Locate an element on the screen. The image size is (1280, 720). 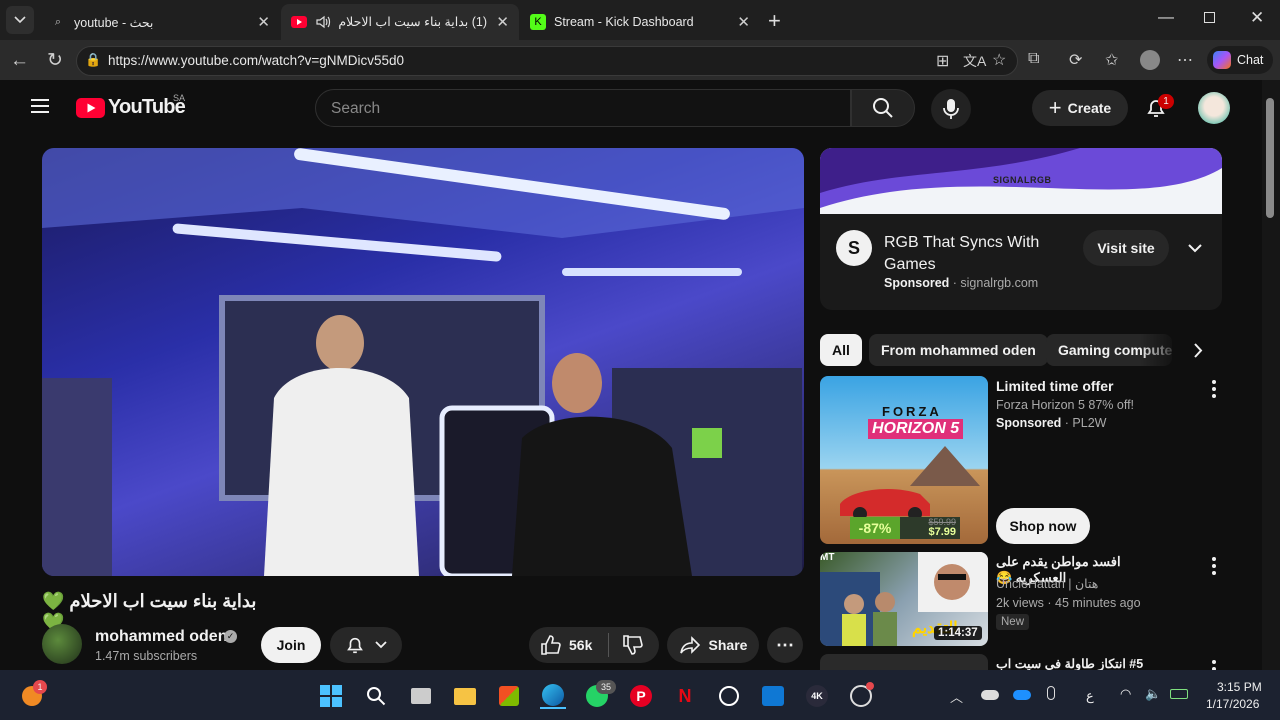
onedrive-icon is located at coordinates (990, 695).